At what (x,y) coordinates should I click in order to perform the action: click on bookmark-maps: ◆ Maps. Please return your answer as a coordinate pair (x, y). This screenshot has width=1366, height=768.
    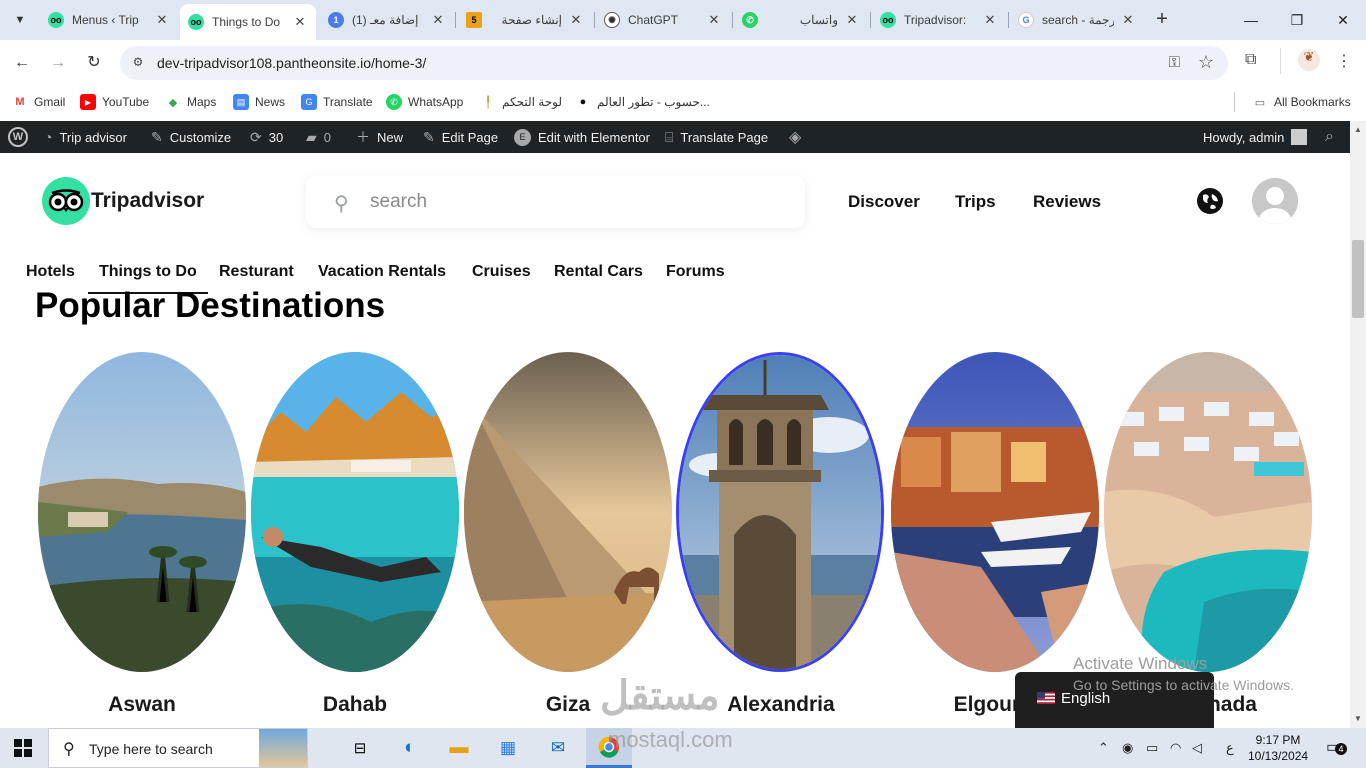
    Looking at the image, I should click on (191, 102).